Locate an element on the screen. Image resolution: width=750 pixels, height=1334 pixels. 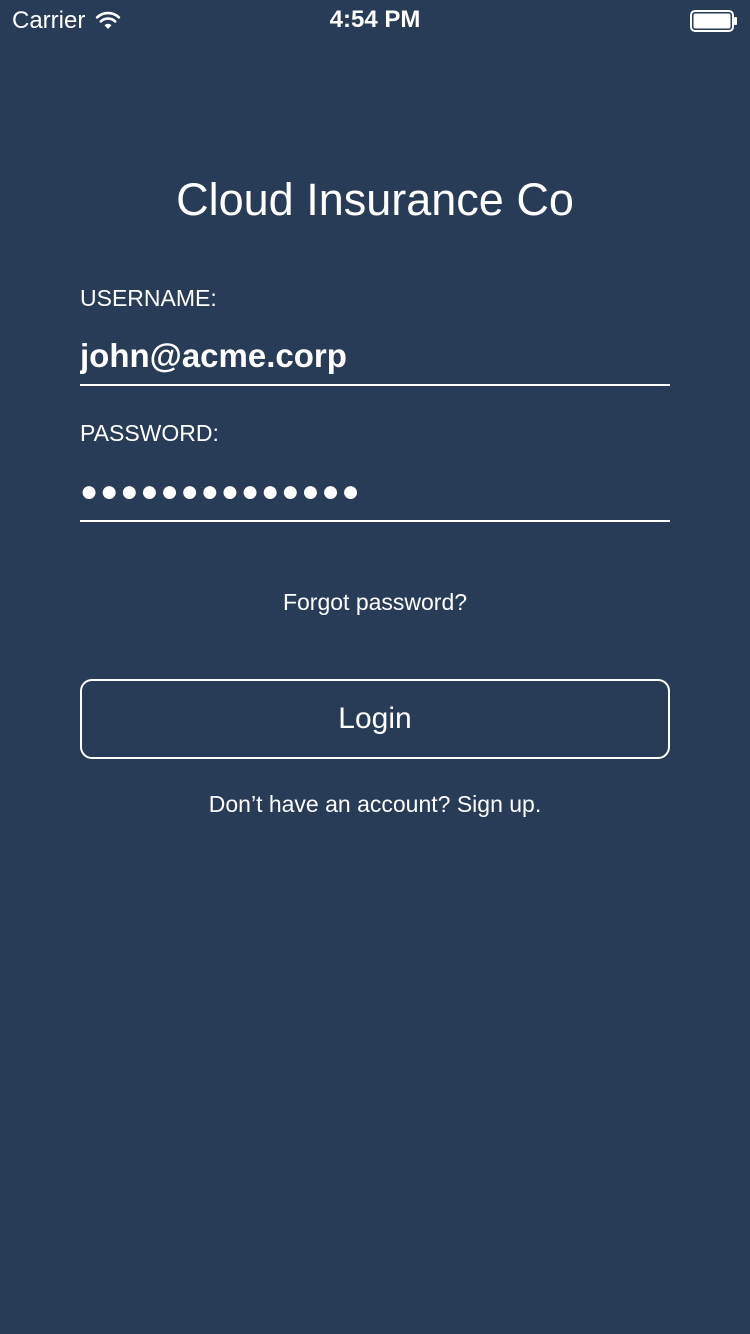
password-label: PASSWORD: is located at coordinates (149, 433).